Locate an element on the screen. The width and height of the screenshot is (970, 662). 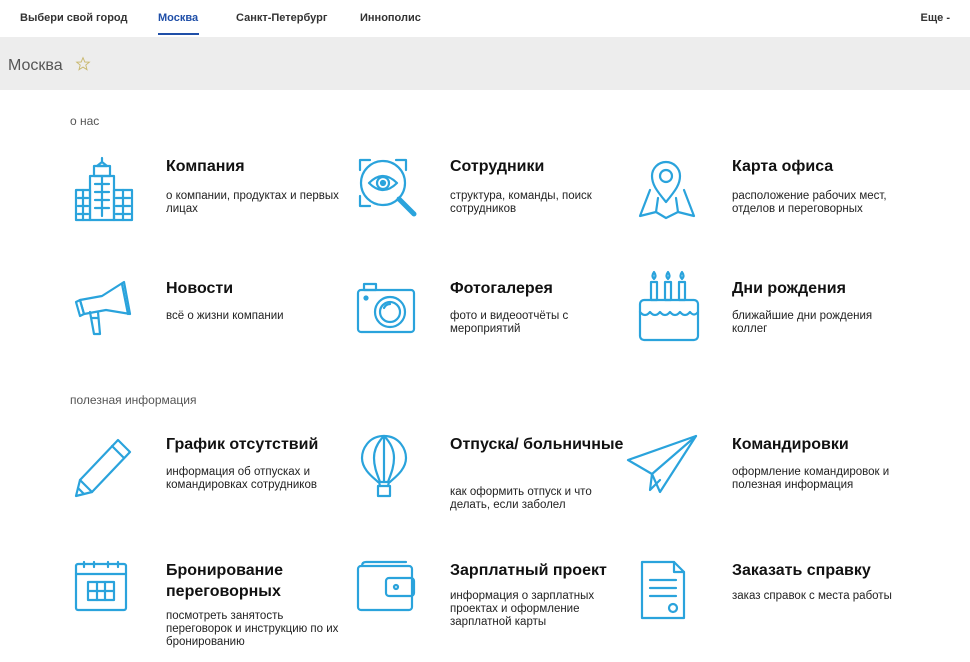
pencil-icon is located at coordinates (103, 468).